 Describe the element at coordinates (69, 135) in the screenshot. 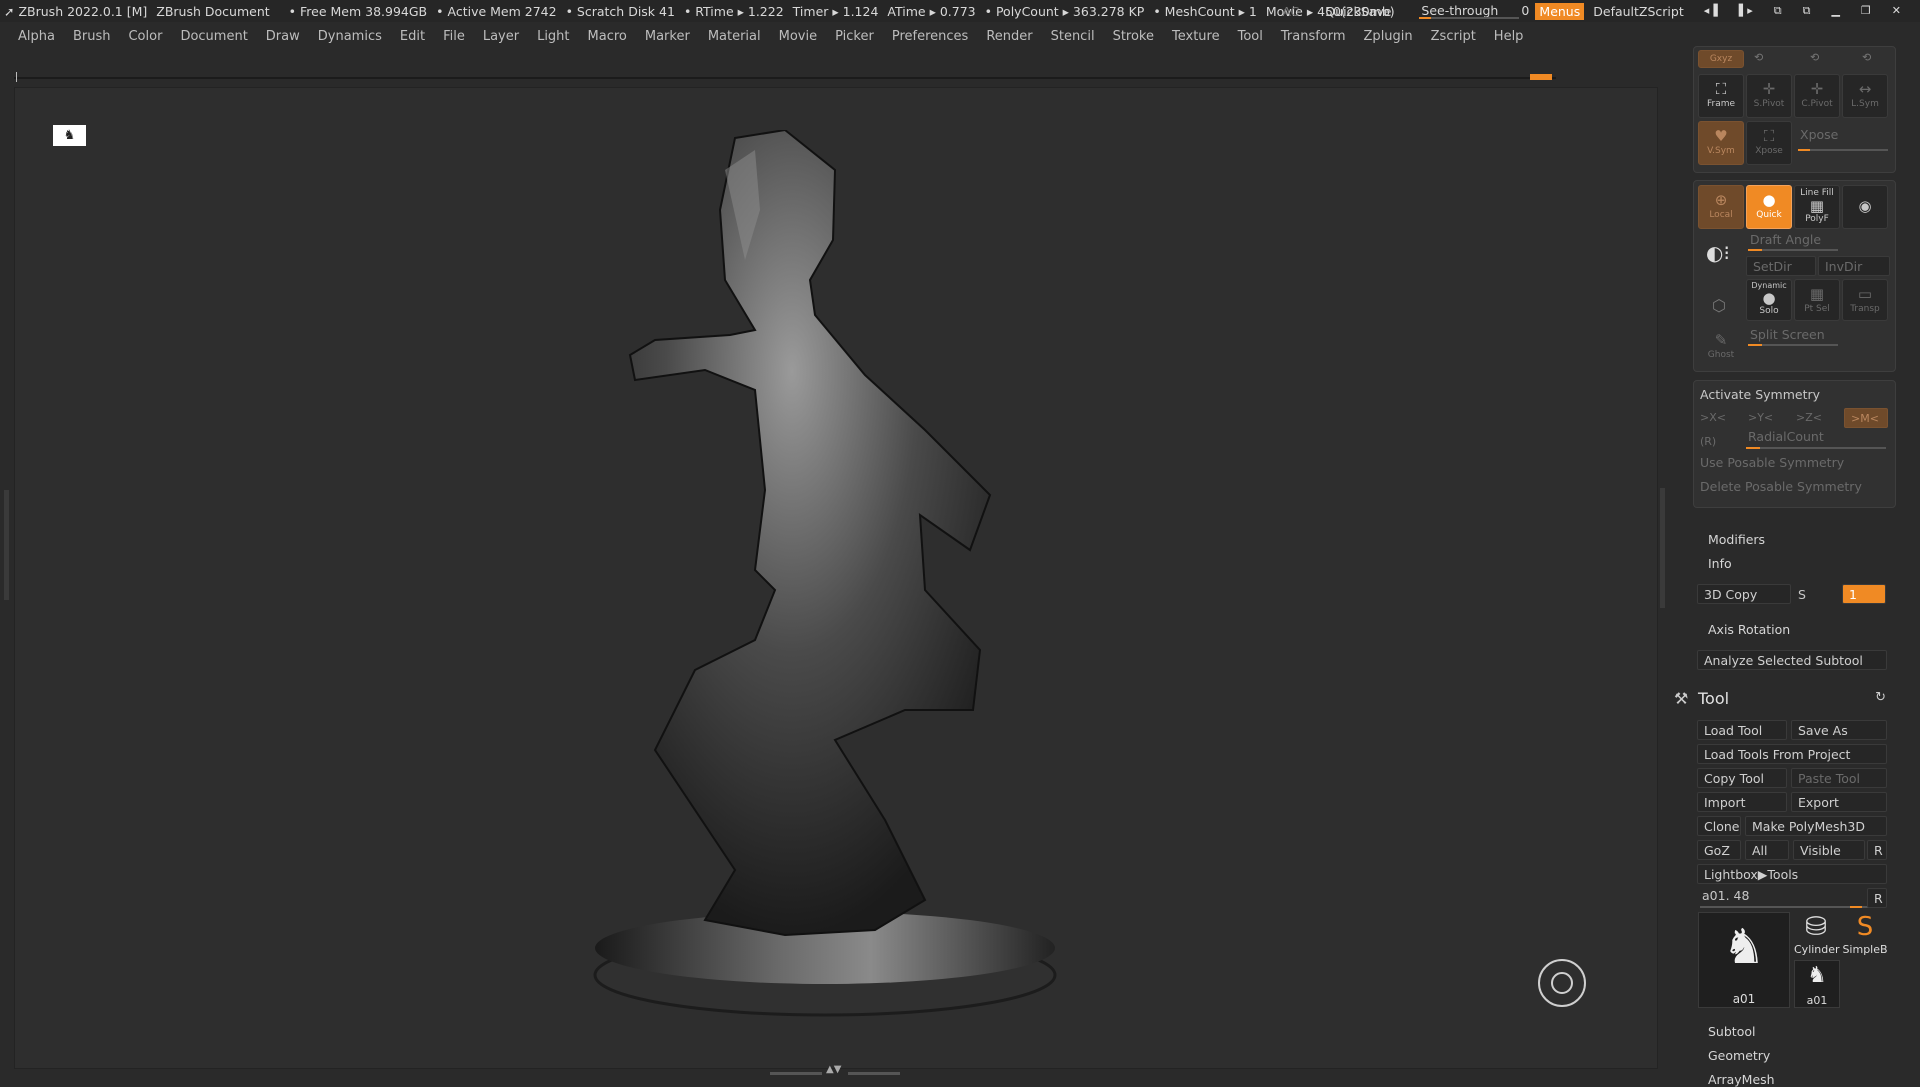

I see `navigation-thumbnail: ♞` at that location.